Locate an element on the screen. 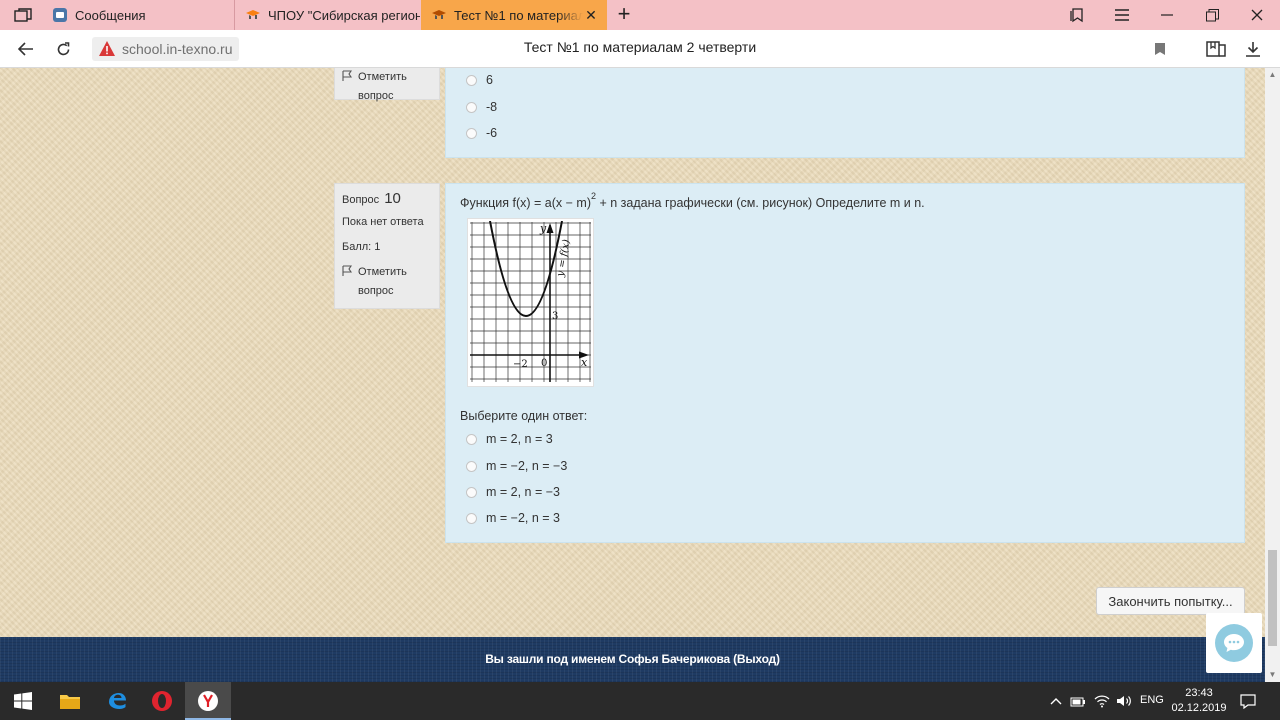  tick-y-label: 3 is located at coordinates (555, 316).